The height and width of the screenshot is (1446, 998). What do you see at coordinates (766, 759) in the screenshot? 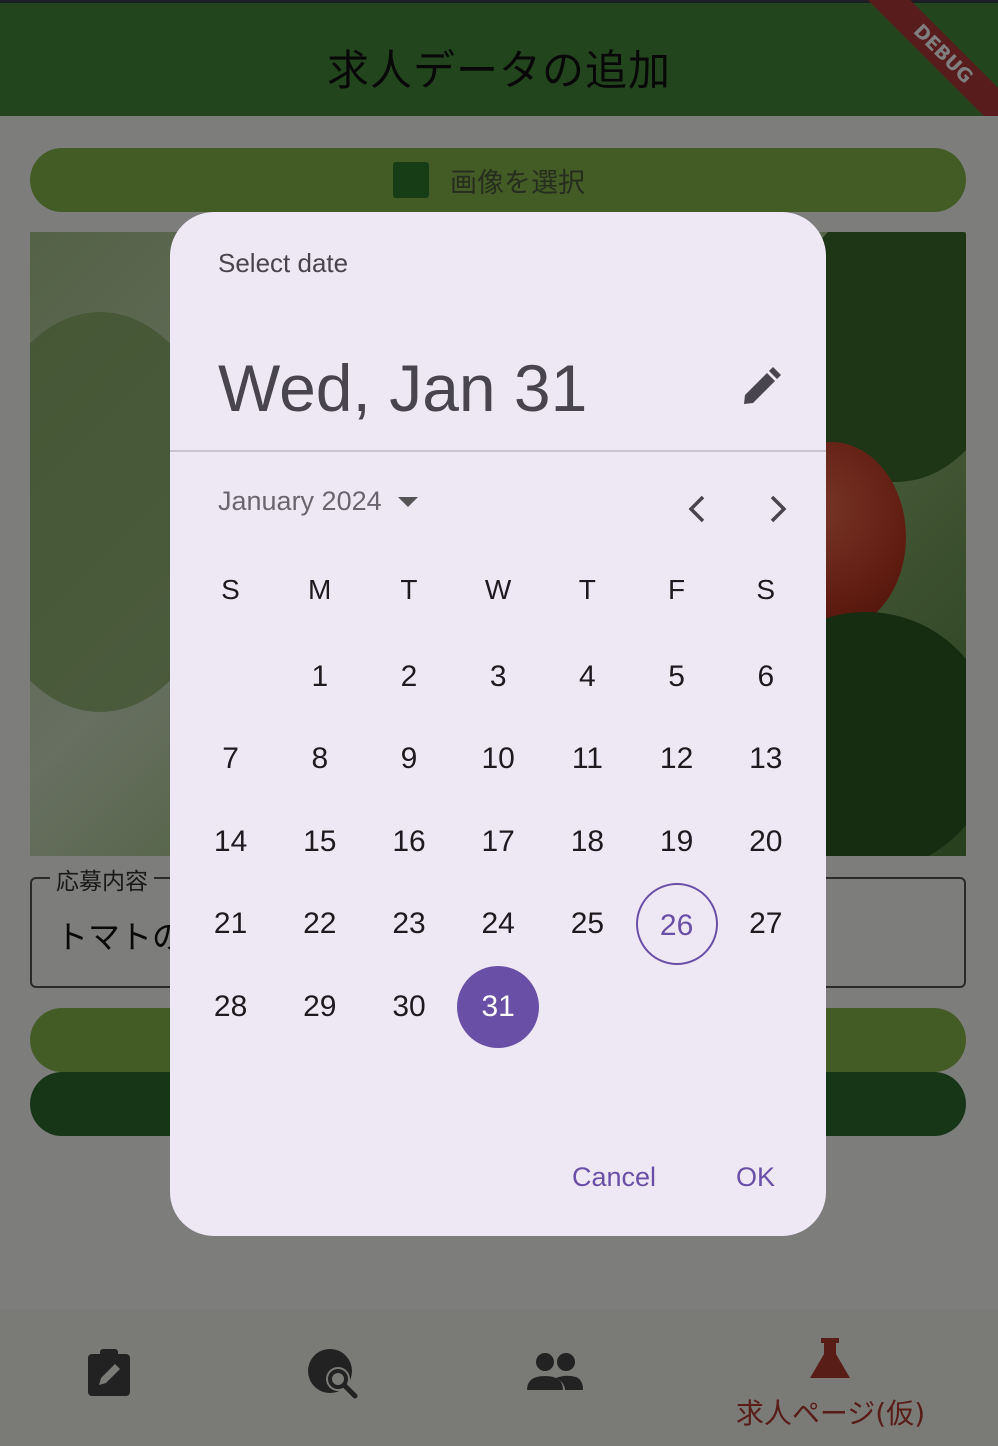
I see `calendar-day: 13` at bounding box center [766, 759].